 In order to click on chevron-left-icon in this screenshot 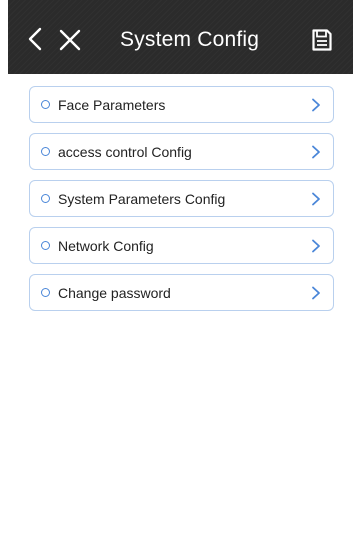, I will do `click(35, 39)`.